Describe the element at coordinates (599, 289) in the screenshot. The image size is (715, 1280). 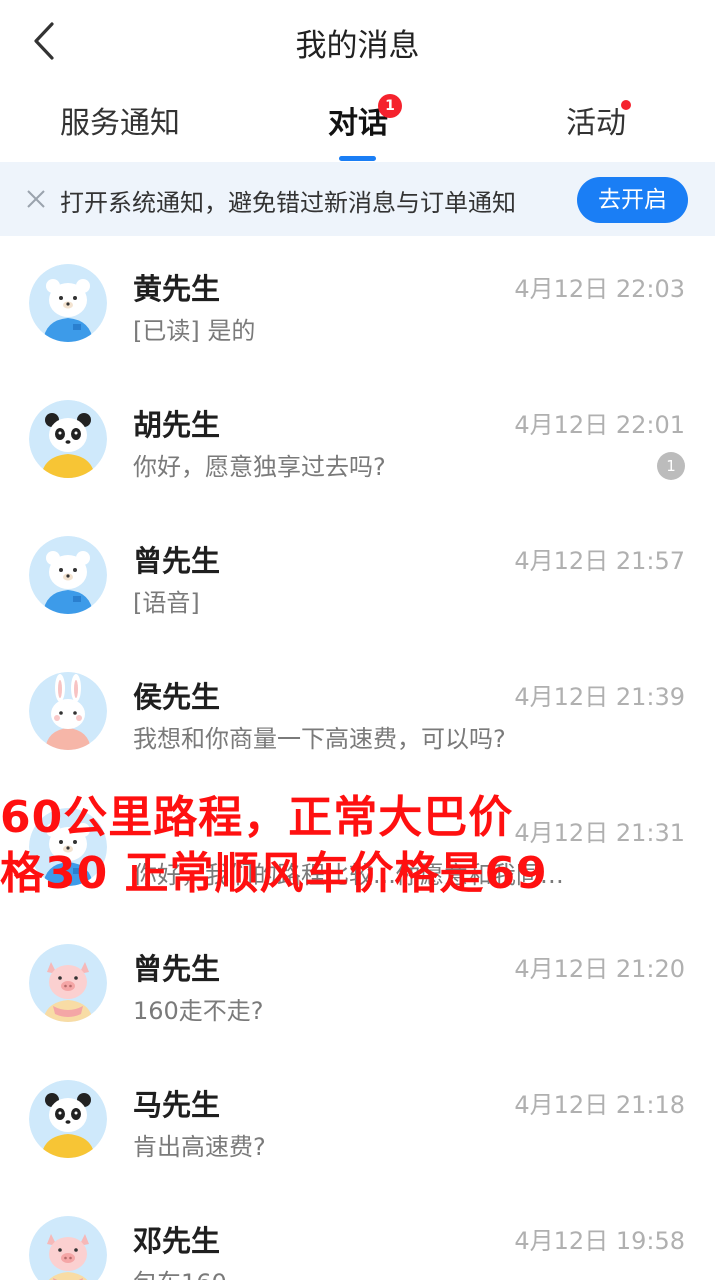
I see `message-time: 4月12日 22:03` at that location.